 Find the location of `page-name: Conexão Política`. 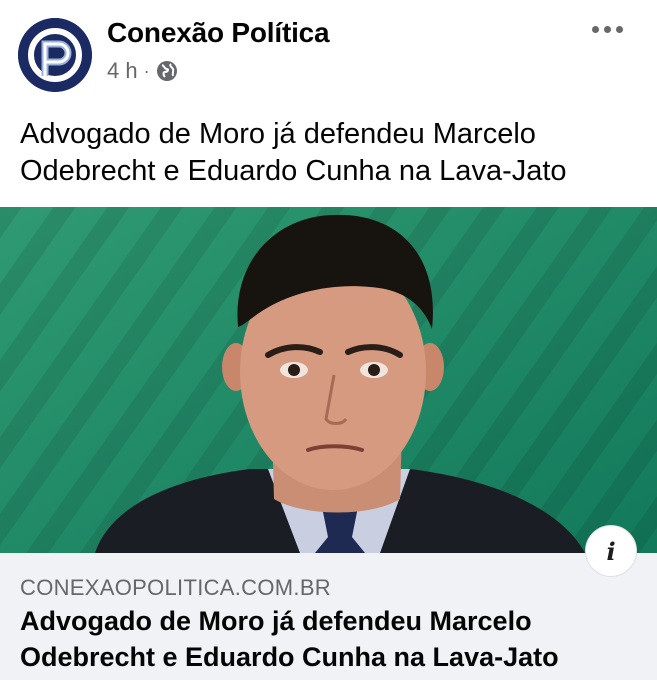

page-name: Conexão Política is located at coordinates (218, 33).